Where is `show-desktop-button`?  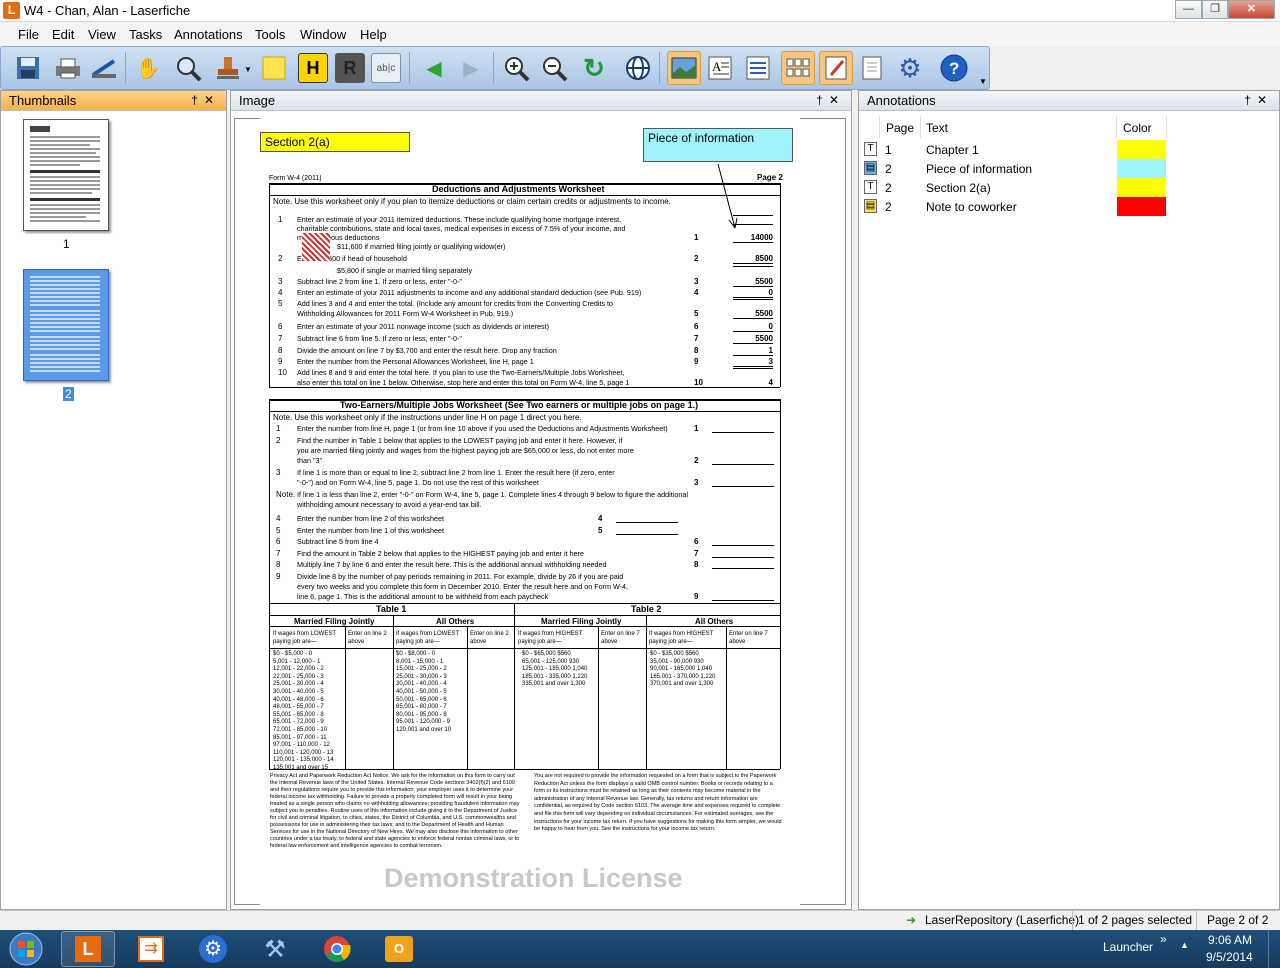 show-desktop-button is located at coordinates (1274, 949).